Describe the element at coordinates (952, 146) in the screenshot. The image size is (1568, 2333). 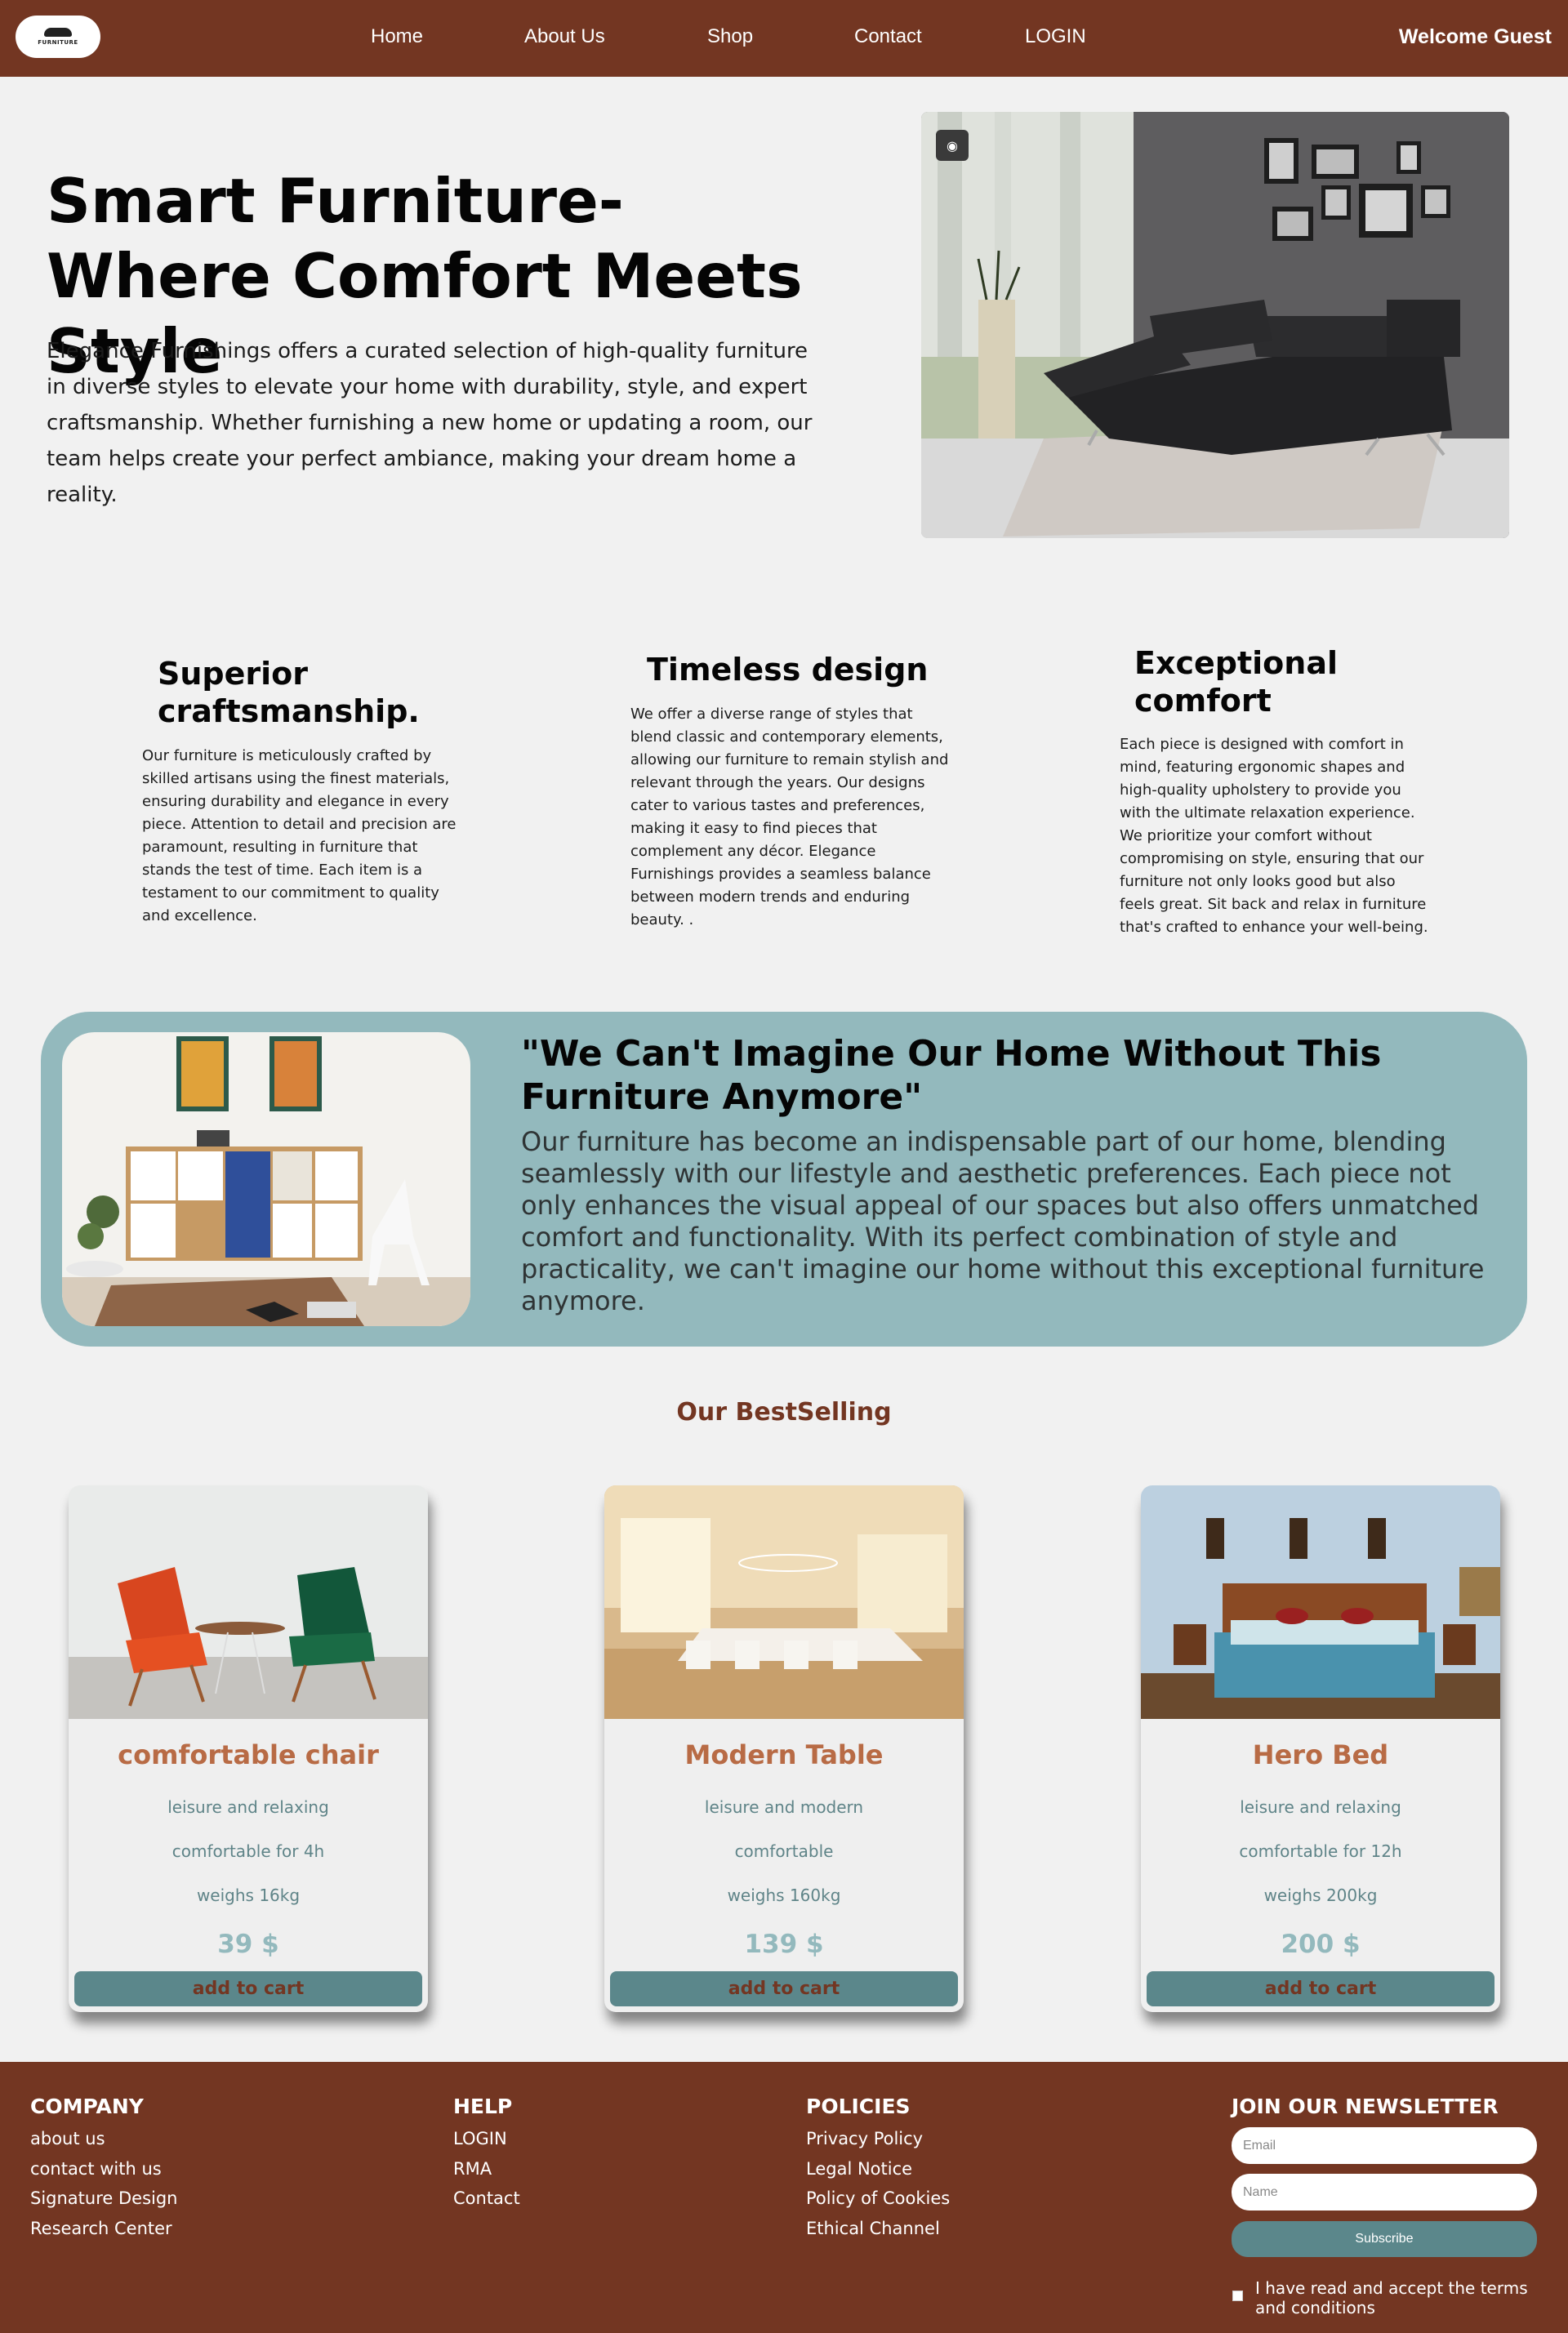
I see `camera-icon: ◉` at that location.